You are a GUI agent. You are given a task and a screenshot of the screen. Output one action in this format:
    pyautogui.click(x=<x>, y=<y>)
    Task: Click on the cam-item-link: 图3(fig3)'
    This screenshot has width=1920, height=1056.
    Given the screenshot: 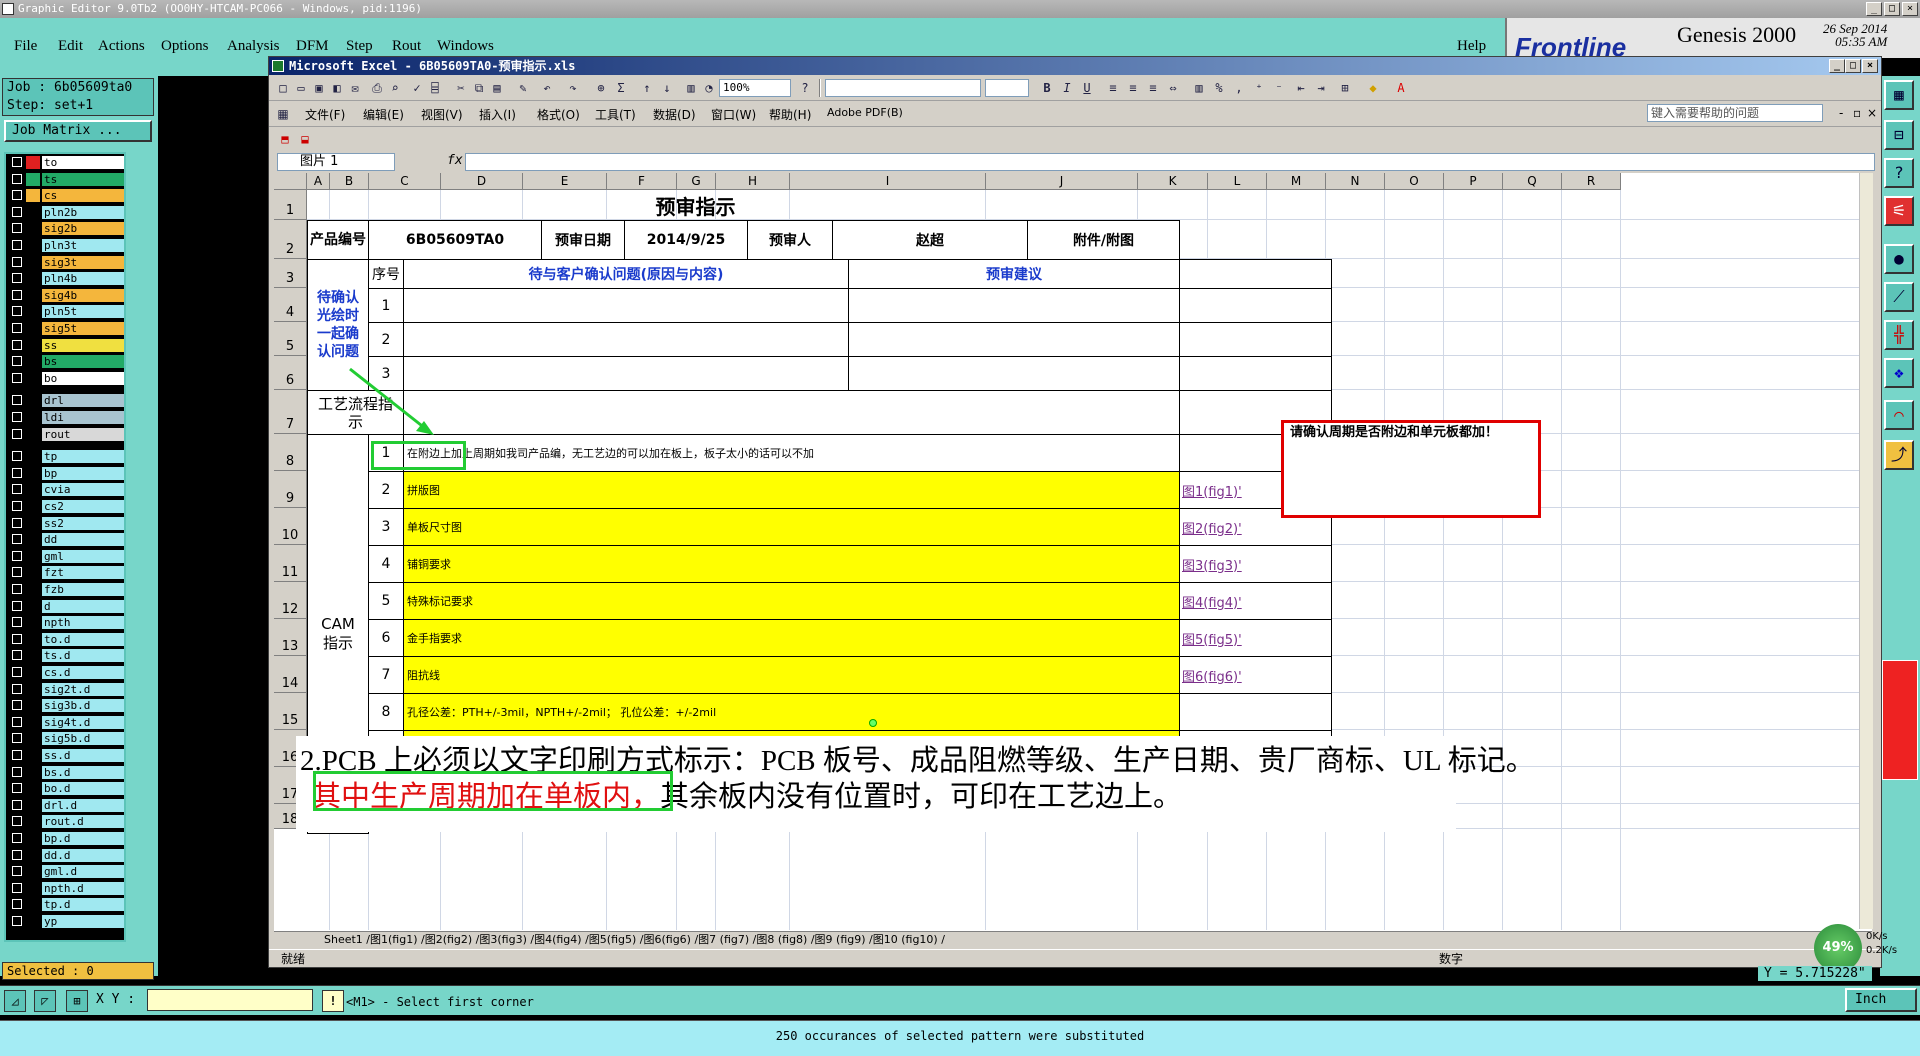 What is the action you would take?
    pyautogui.click(x=1255, y=564)
    